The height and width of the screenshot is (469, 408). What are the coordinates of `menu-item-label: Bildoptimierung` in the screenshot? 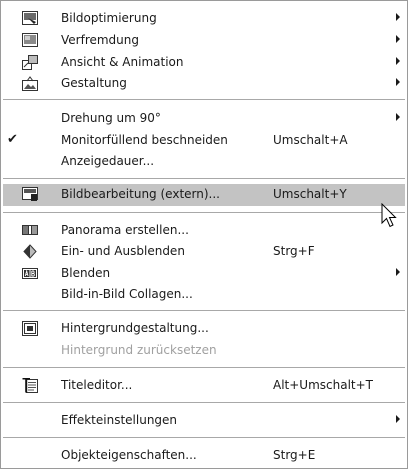 It's located at (109, 18).